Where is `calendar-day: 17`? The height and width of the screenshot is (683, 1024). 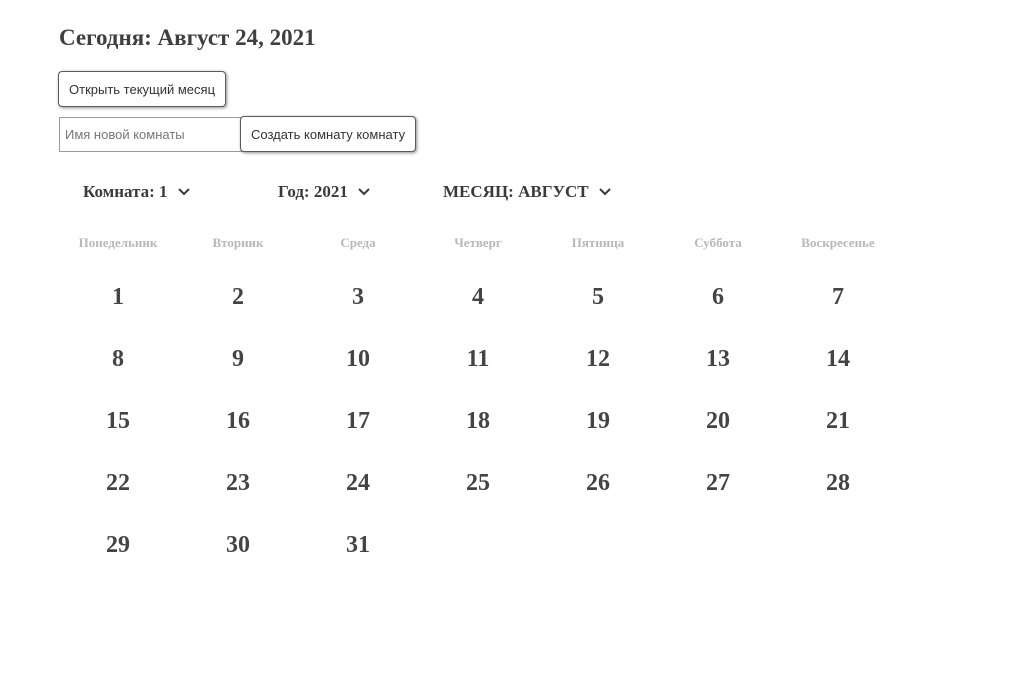
calendar-day: 17 is located at coordinates (358, 421).